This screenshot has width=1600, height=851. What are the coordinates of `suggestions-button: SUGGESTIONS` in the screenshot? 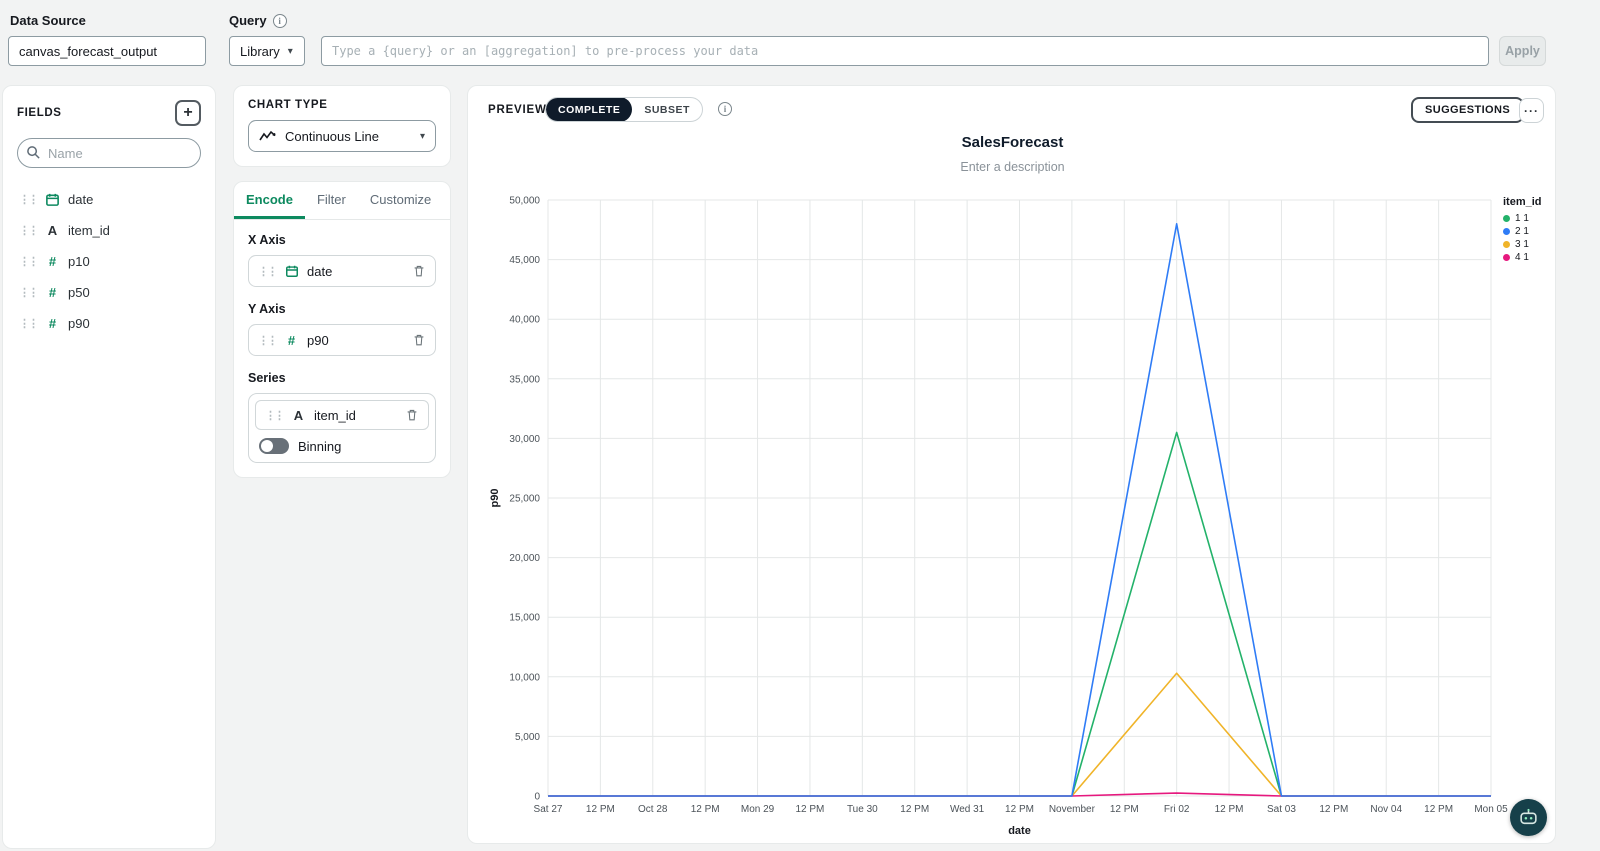 It's located at (1468, 110).